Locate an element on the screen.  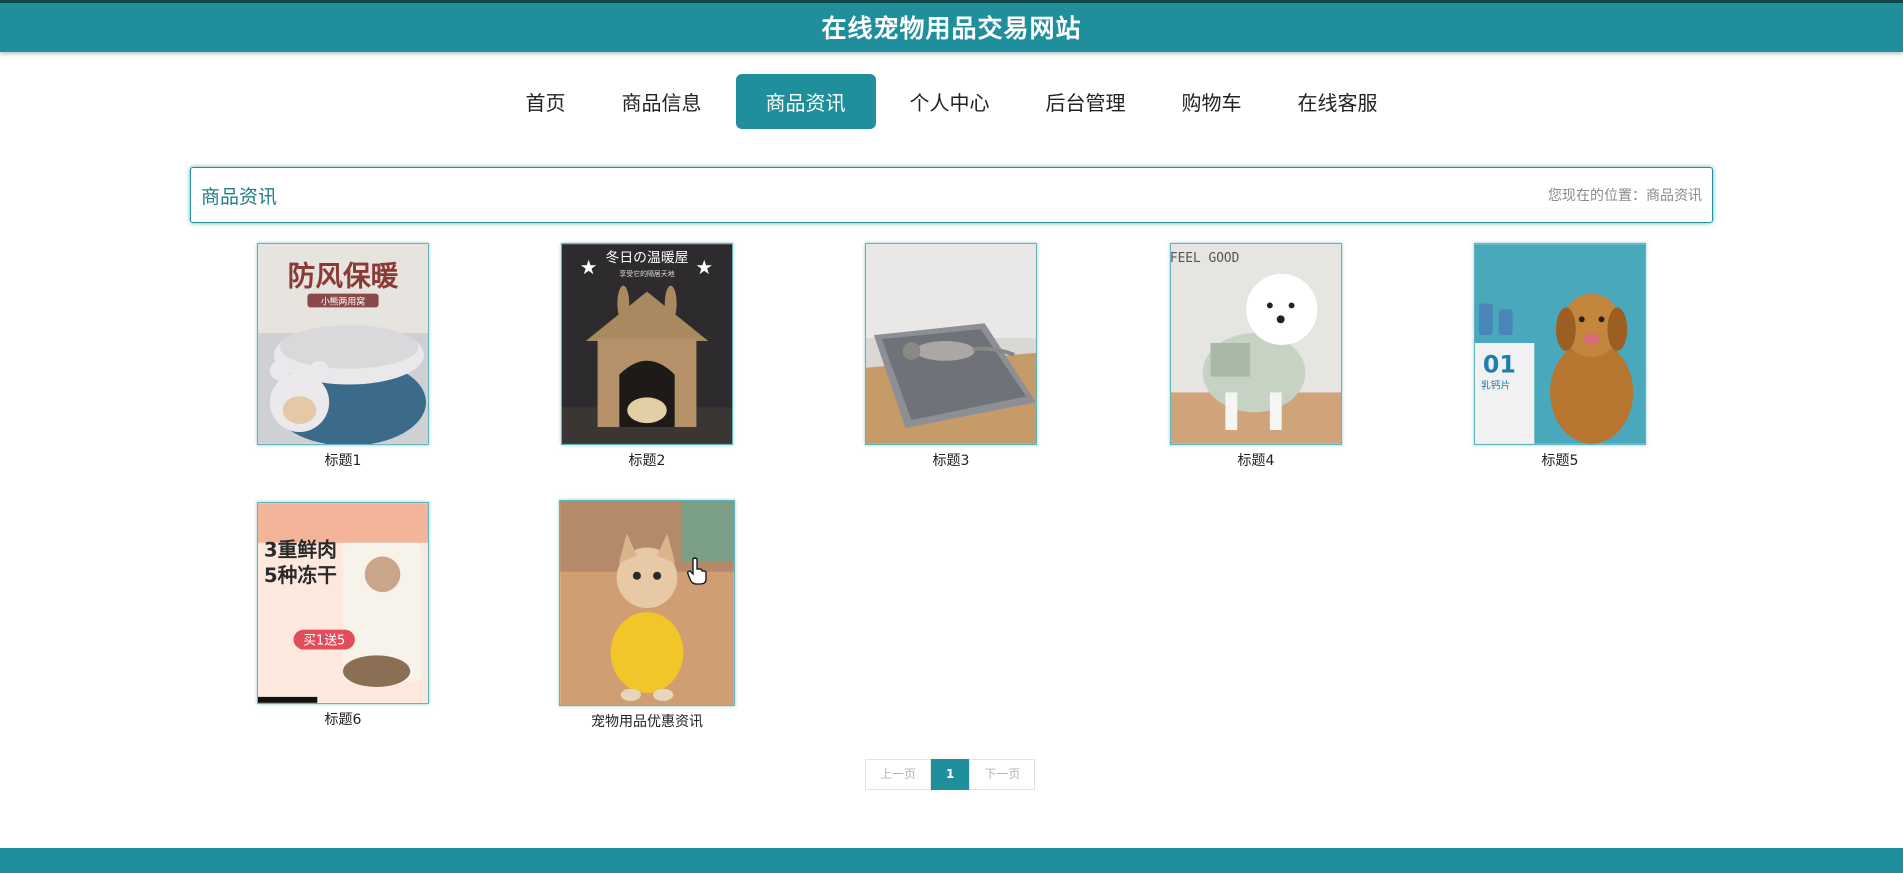
news-item: 宠物用品优惠资讯 is located at coordinates (647, 615).